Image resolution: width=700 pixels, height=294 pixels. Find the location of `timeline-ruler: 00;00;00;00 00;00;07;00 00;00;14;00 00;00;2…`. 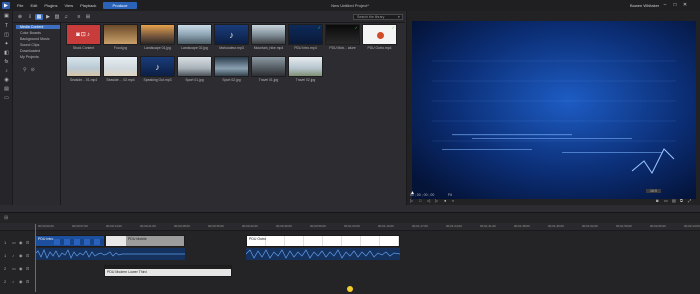

timeline-ruler: 00;00;00;00 00;00;07;00 00;00;14;00 00;00;2… is located at coordinates (350, 227).